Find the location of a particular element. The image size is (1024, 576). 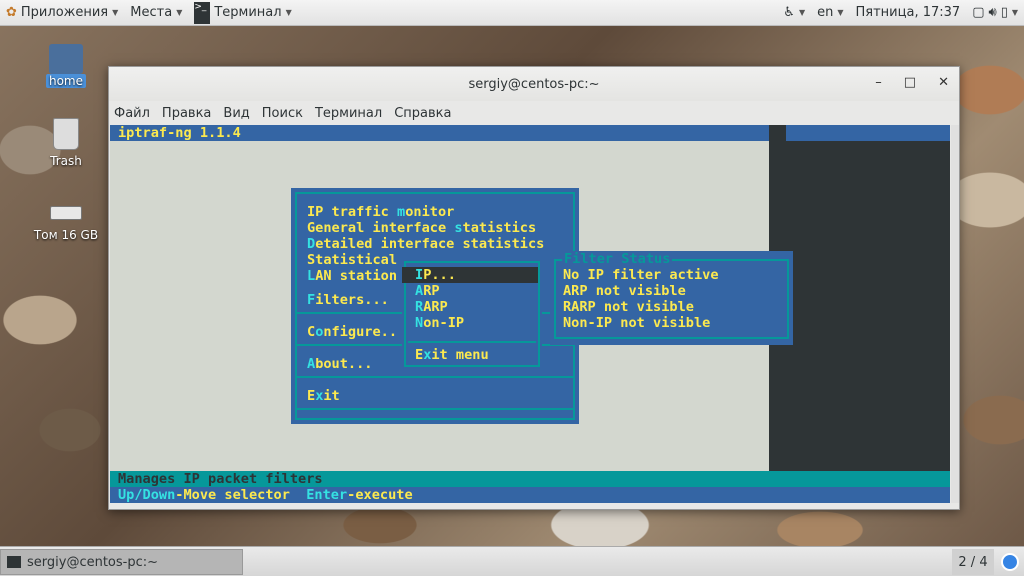

help-key: Up/Down is located at coordinates (147, 495).